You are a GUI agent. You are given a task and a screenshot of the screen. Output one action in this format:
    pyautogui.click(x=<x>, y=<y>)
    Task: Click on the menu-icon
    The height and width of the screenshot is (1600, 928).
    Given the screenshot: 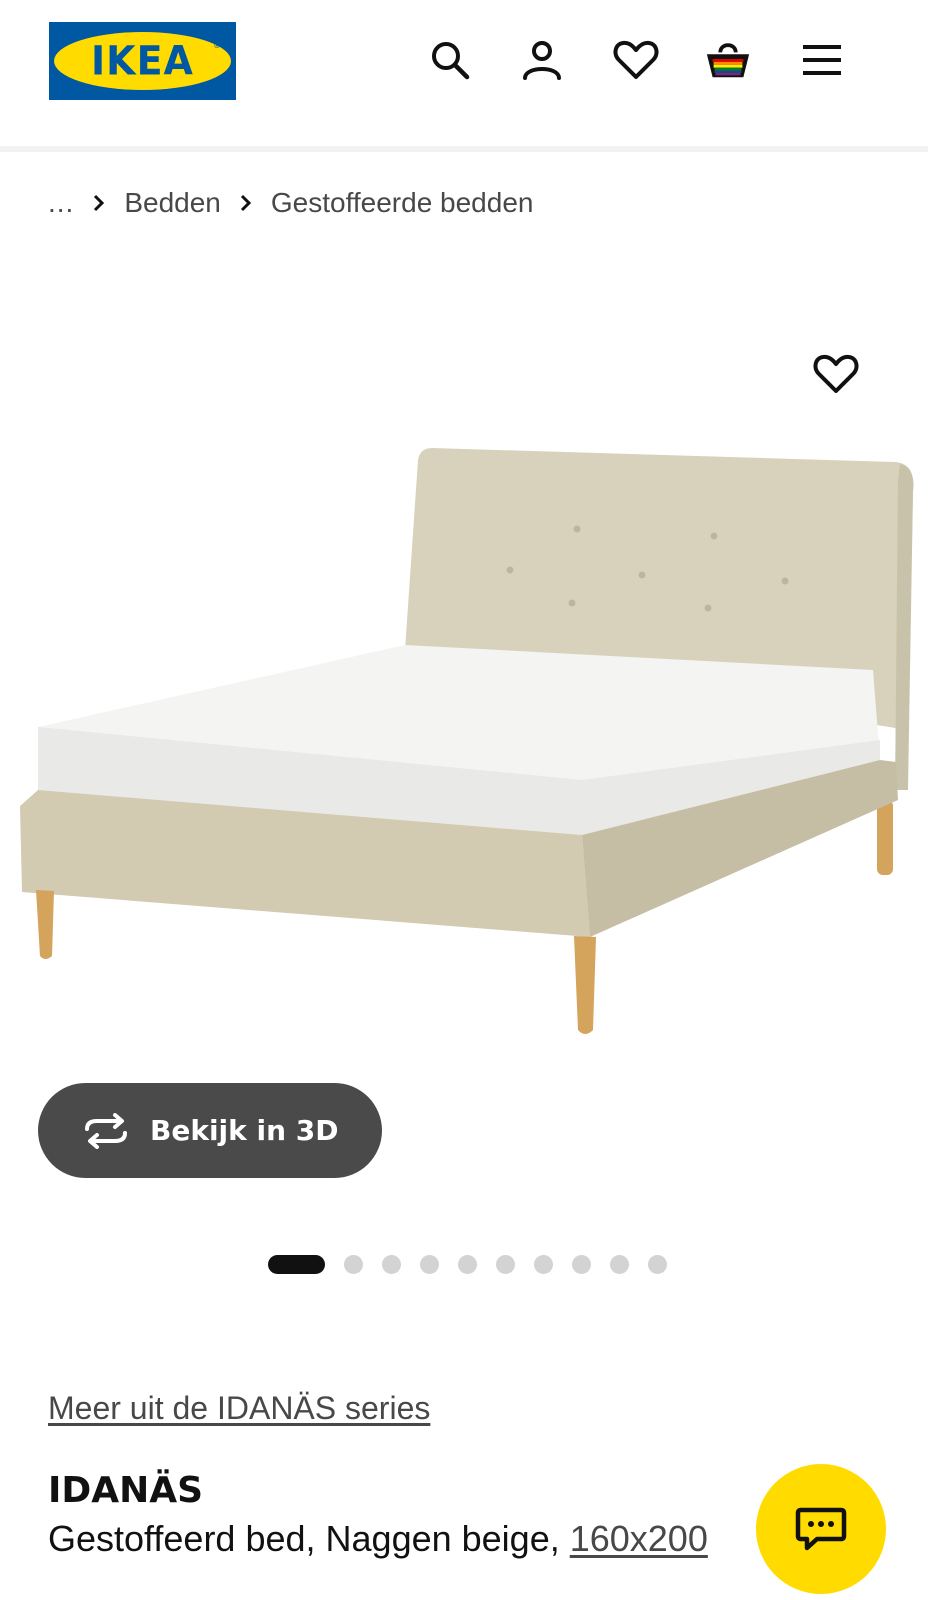 What is the action you would take?
    pyautogui.click(x=822, y=60)
    